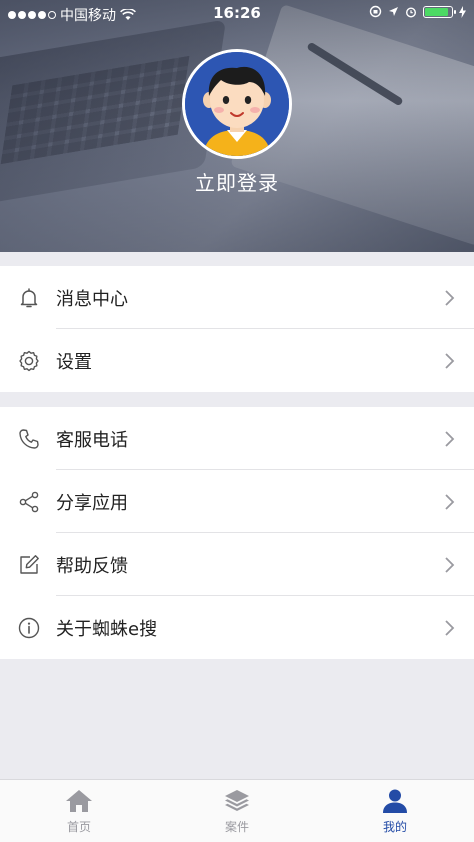 The width and height of the screenshot is (474, 842). What do you see at coordinates (375, 11) in the screenshot?
I see `orientation-lock-icon` at bounding box center [375, 11].